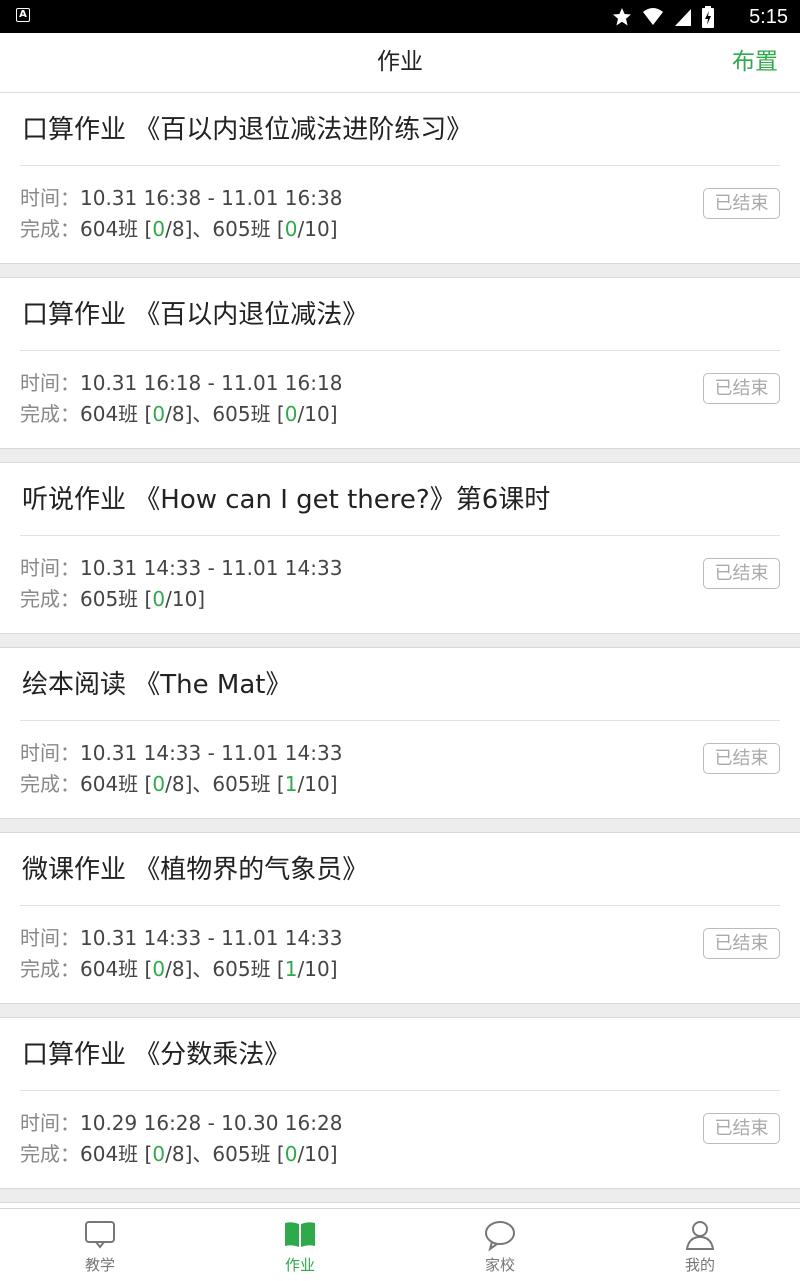  I want to click on bottom-tab-bar: 教学 作业 家校 我的, so click(400, 1244).